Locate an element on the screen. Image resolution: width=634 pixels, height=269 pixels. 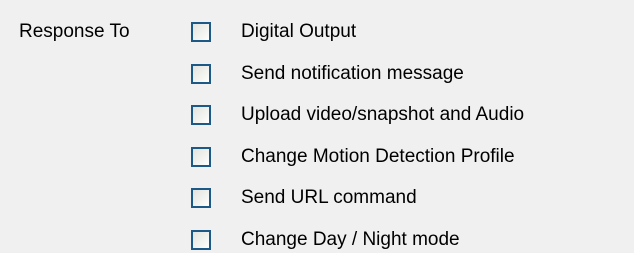
upload-video-label: Upload video/snapshot and Audio is located at coordinates (382, 115).